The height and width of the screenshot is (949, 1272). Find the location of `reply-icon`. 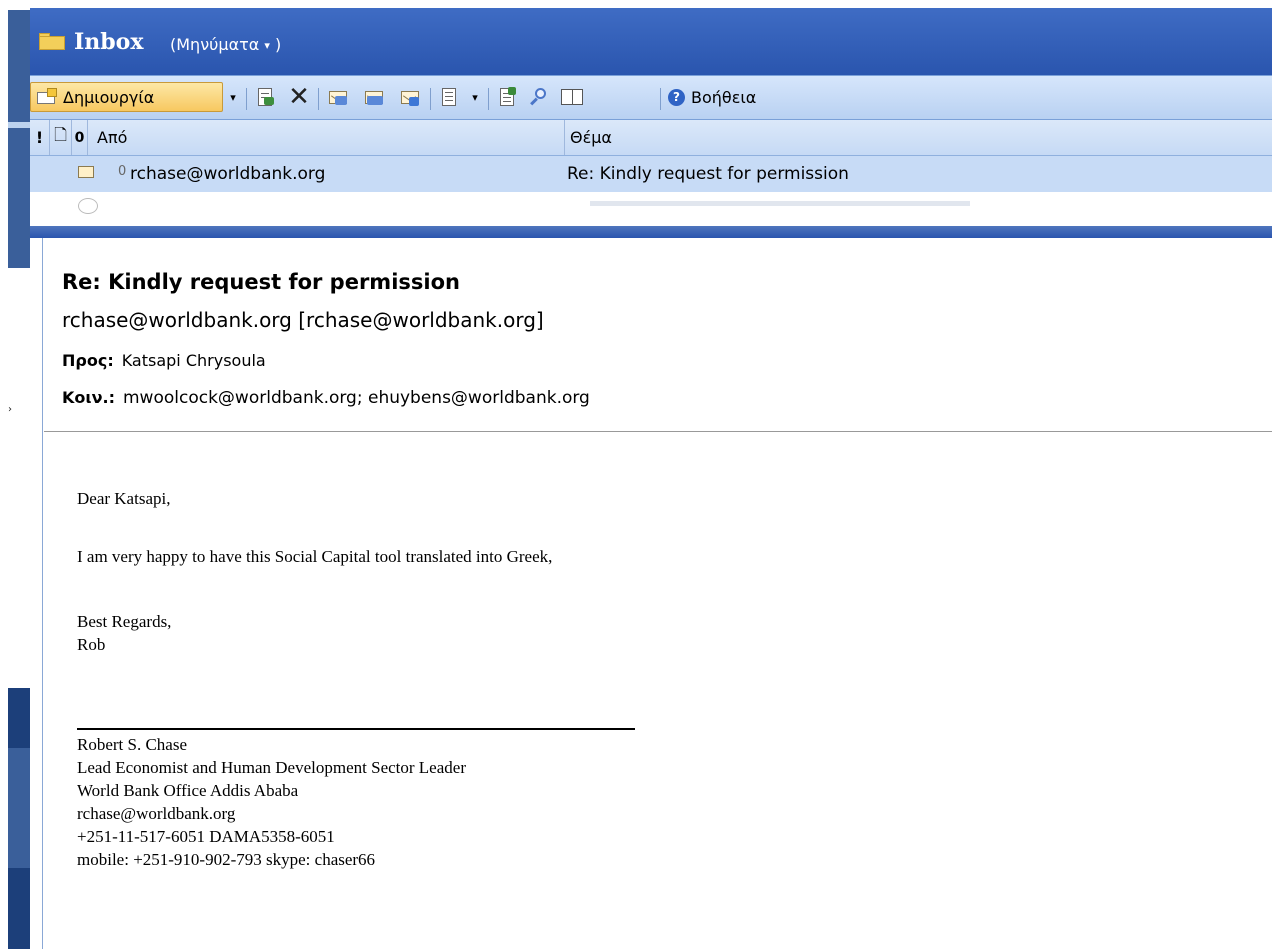

reply-icon is located at coordinates (338, 97).